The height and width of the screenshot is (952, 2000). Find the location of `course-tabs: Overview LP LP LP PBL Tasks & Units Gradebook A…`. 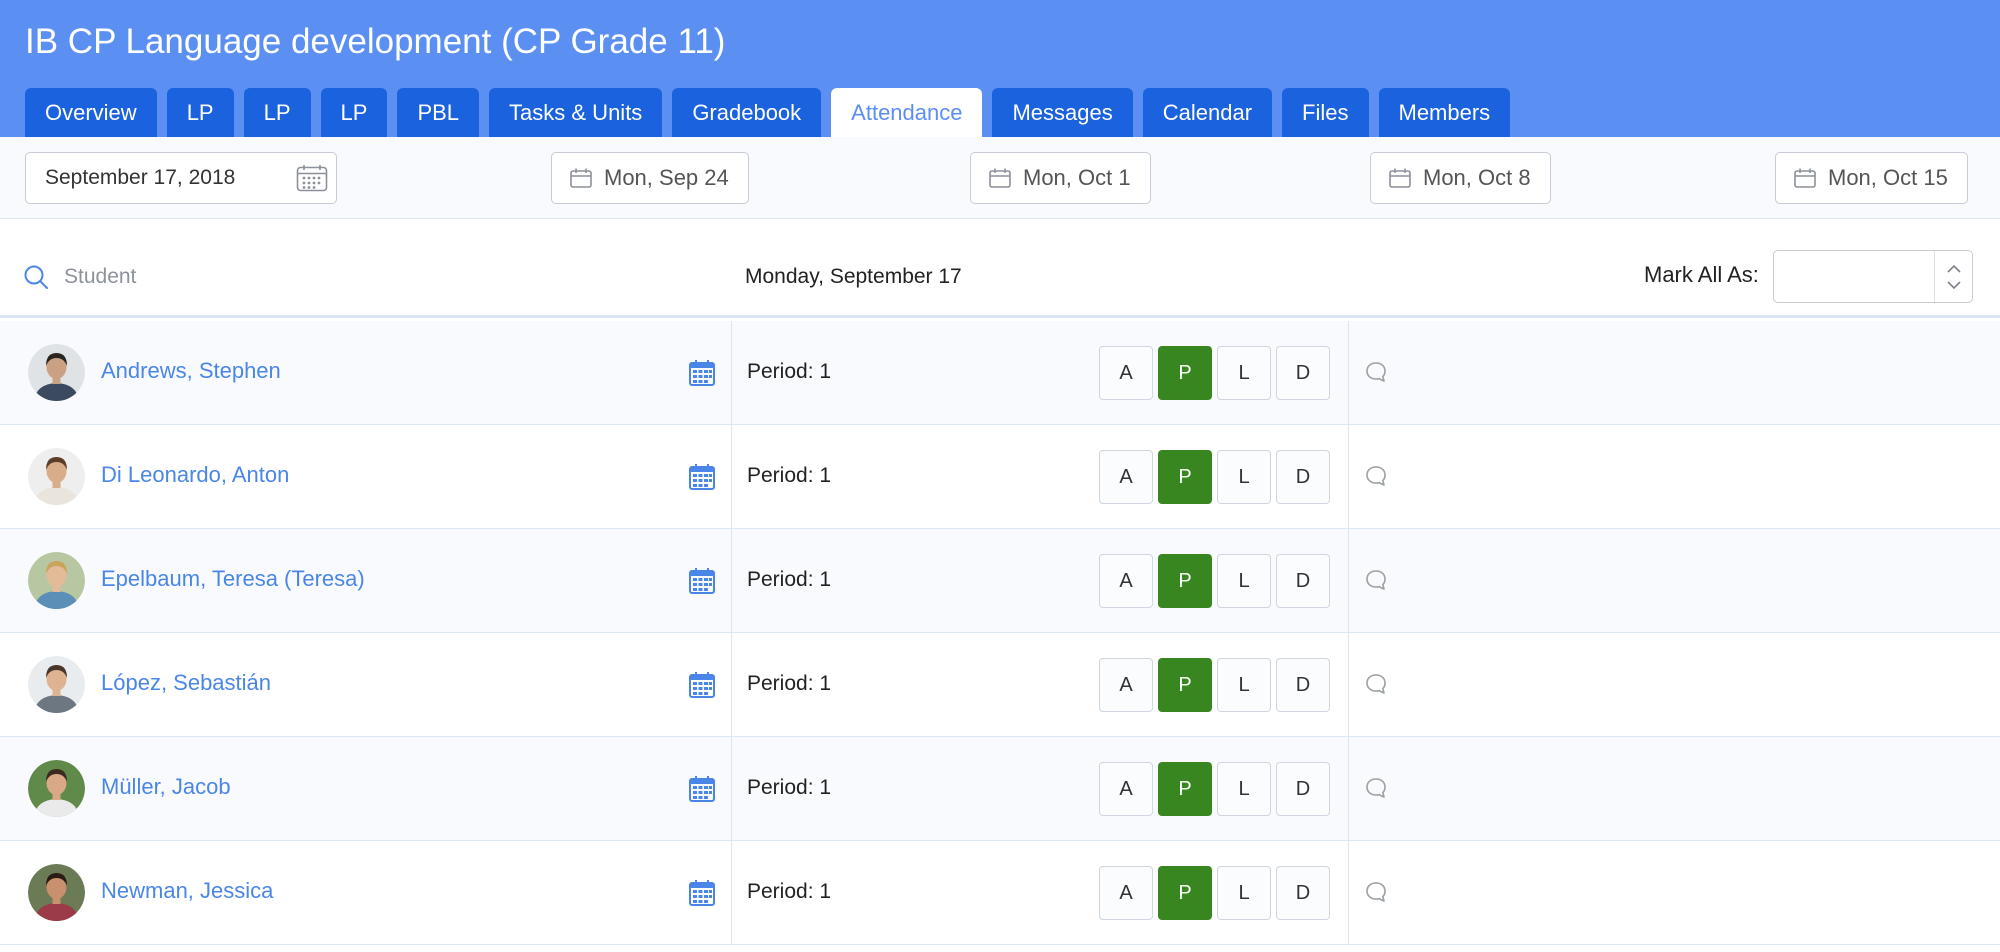

course-tabs: Overview LP LP LP PBL Tasks & Units Gradebook A… is located at coordinates (768, 112).